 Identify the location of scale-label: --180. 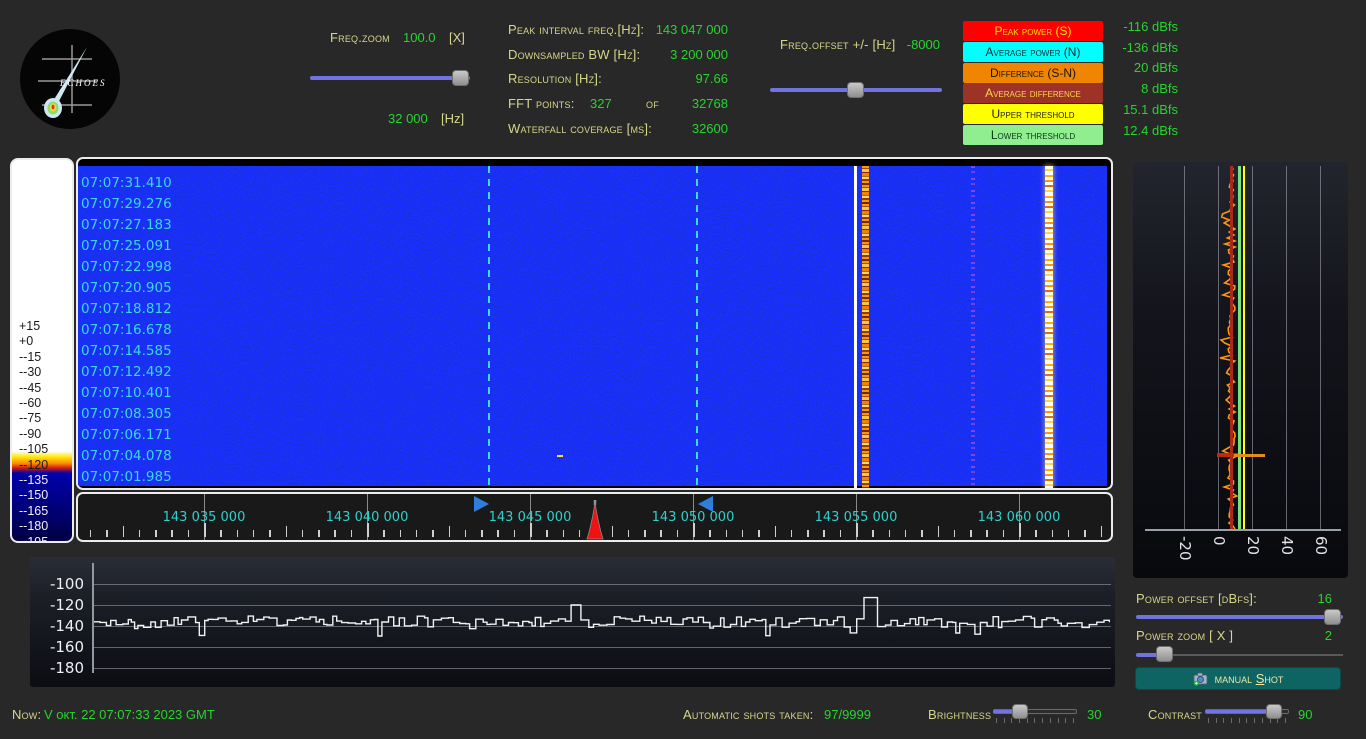
(34, 526).